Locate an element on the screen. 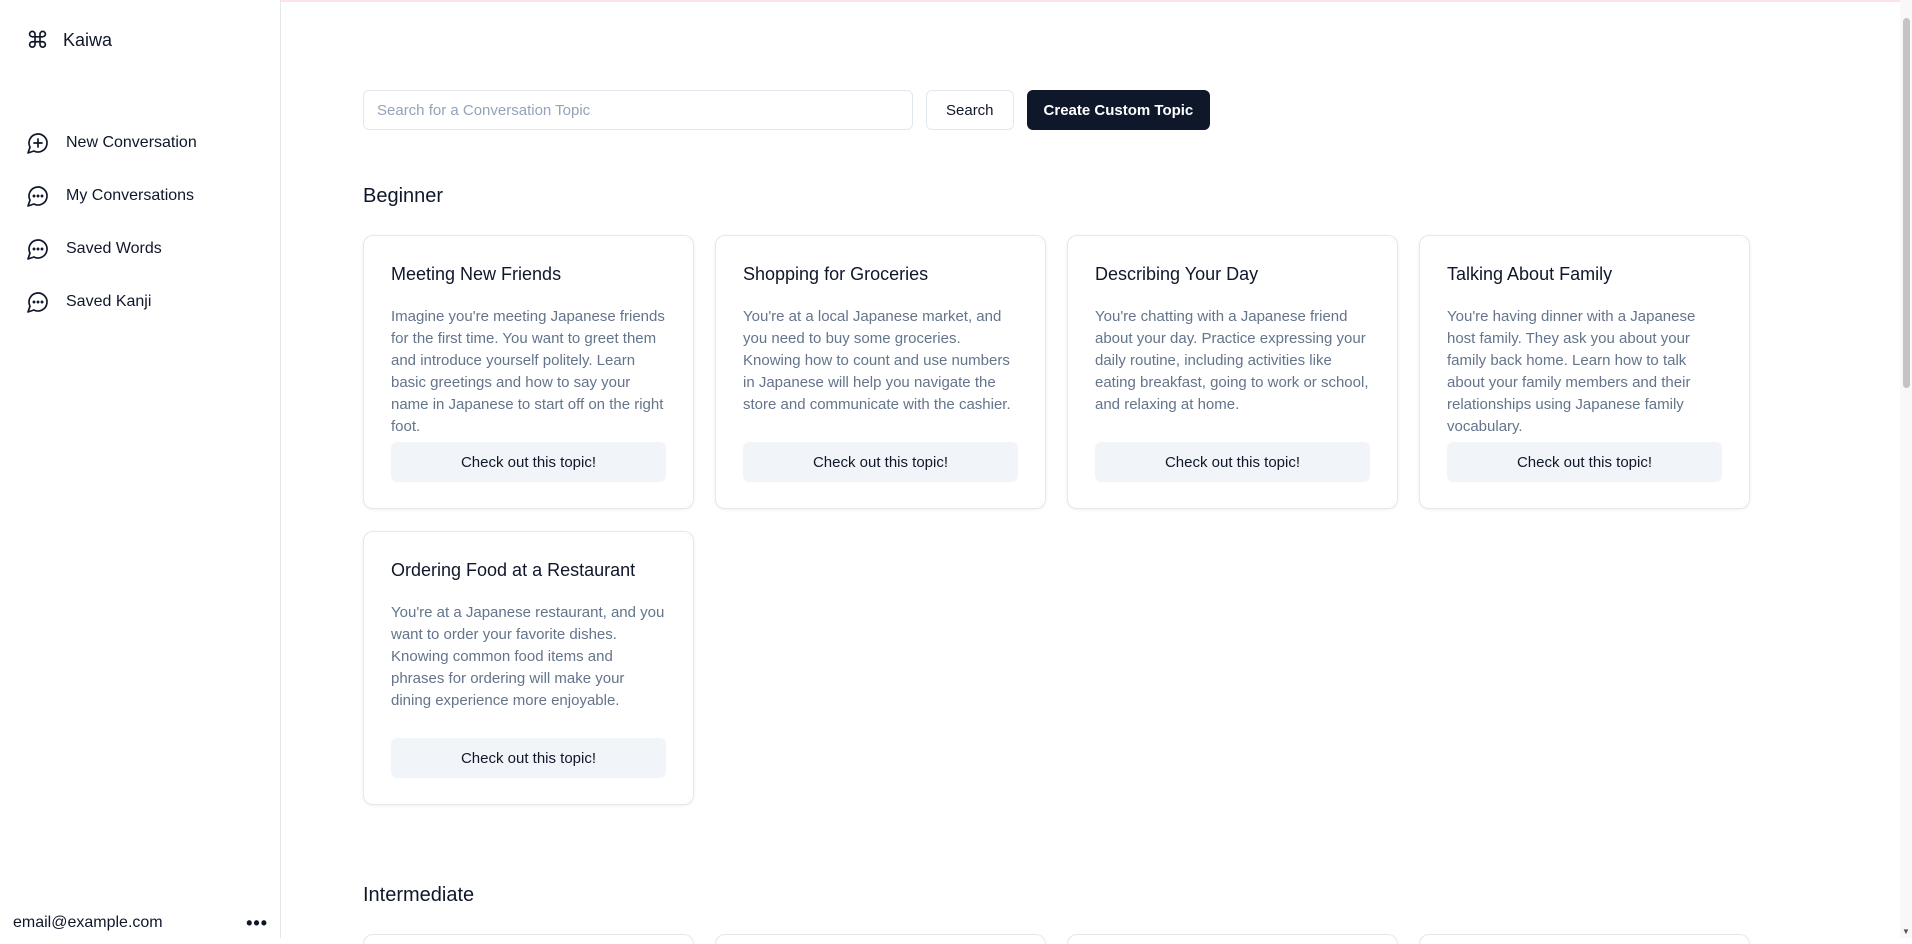 The image size is (1912, 944). sidebar-item-saved-kanji: Saved Kanji is located at coordinates (111, 301).